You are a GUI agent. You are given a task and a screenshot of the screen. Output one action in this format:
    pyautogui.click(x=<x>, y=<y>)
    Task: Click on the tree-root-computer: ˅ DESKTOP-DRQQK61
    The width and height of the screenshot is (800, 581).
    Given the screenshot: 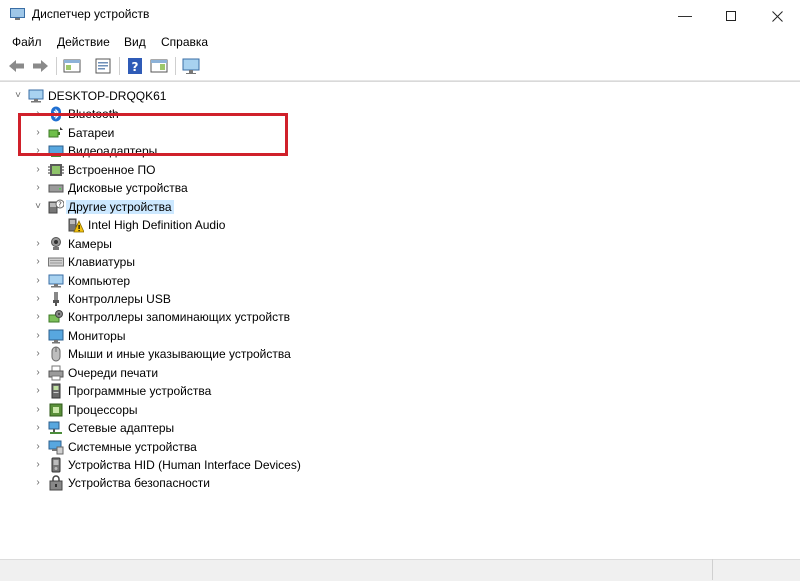 What is the action you would take?
    pyautogui.click(x=380, y=96)
    